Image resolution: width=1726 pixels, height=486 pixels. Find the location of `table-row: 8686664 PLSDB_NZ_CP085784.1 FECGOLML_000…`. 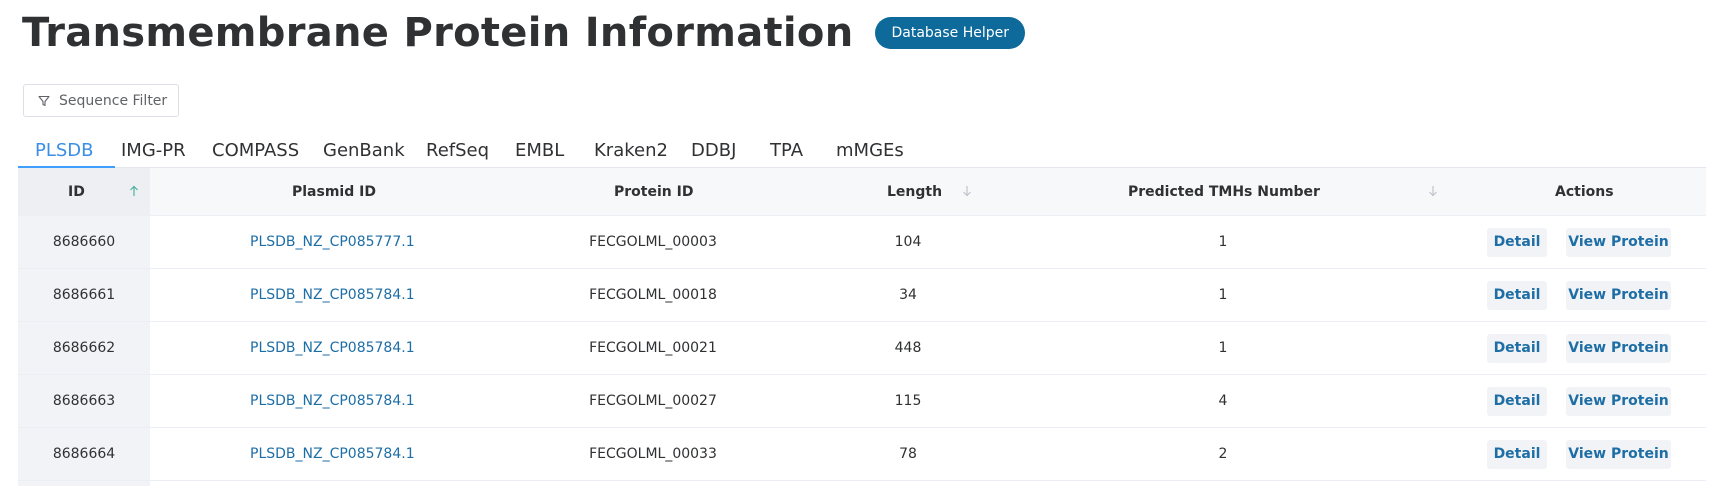

table-row: 8686664 PLSDB_NZ_CP085784.1 FECGOLML_000… is located at coordinates (862, 454).